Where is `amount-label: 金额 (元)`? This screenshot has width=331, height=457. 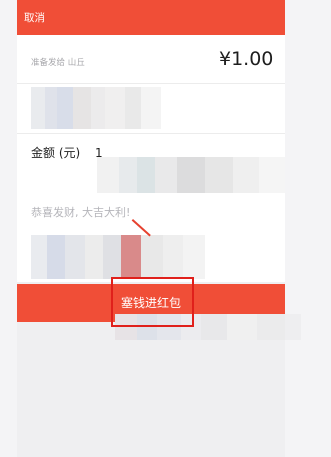
amount-label: 金额 (元) is located at coordinates (56, 153).